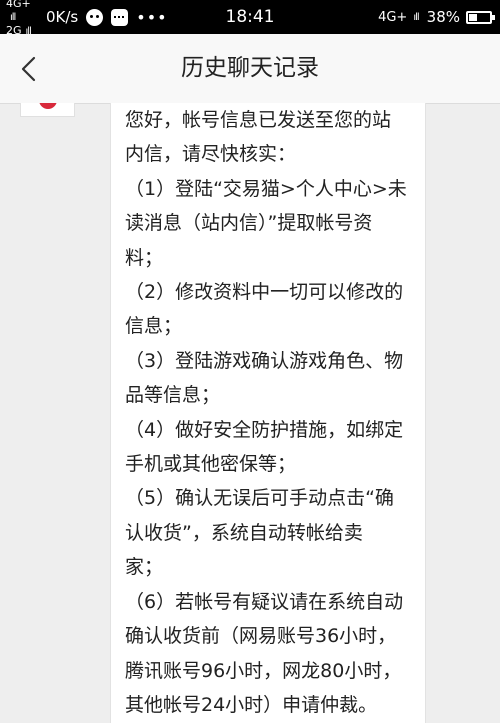 This screenshot has height=723, width=500. Describe the element at coordinates (154, 326) in the screenshot. I see `message-line: 信息；` at that location.